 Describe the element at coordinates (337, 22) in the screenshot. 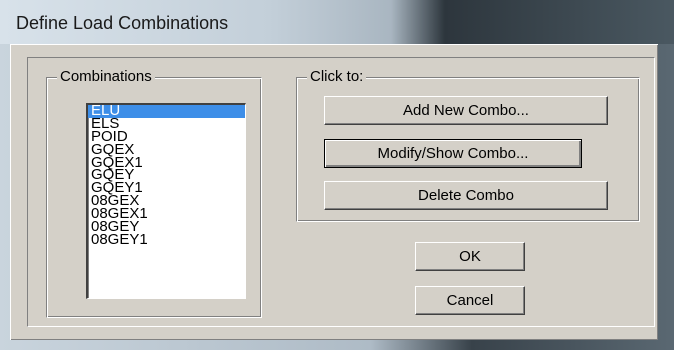

I see `title-bar: Define Load Combinations` at that location.